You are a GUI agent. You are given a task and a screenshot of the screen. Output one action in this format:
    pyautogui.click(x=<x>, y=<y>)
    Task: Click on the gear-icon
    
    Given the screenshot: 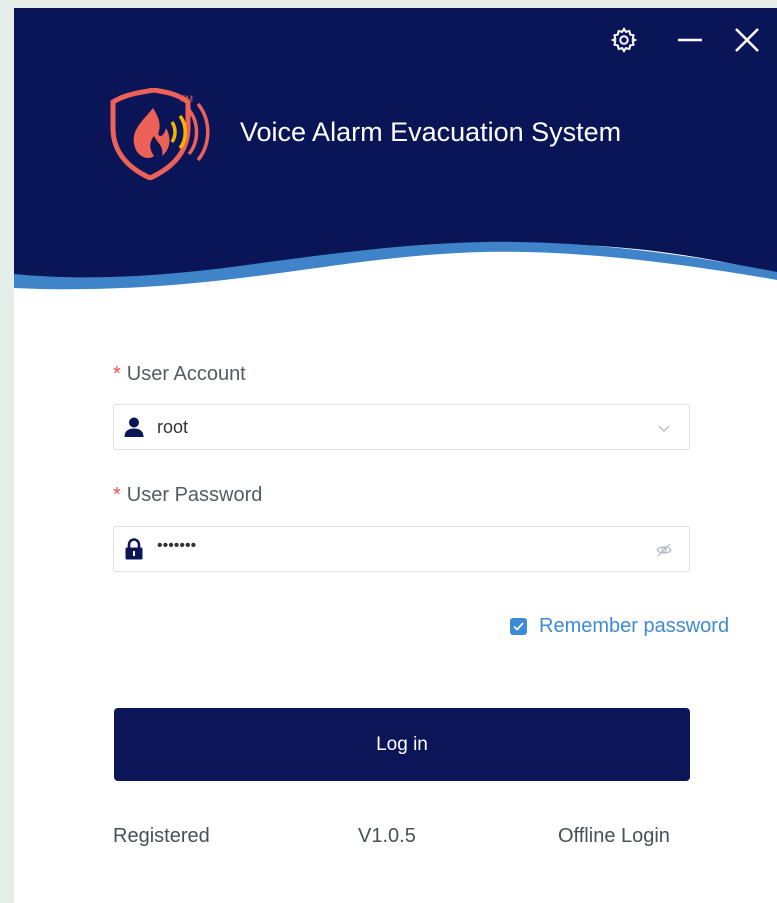 What is the action you would take?
    pyautogui.click(x=624, y=40)
    